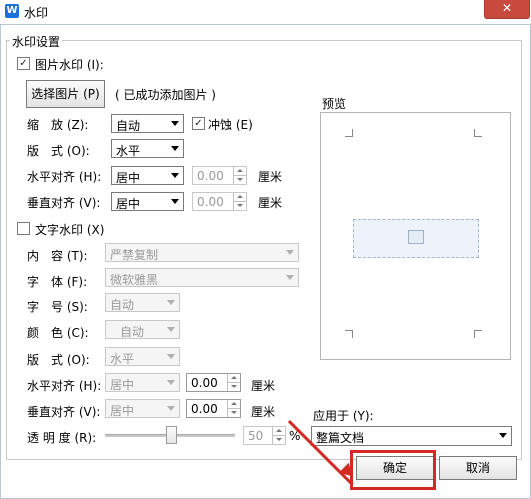  Describe the element at coordinates (165, 95) in the screenshot. I see `picture-status: ( 已成功添加图片 )` at that location.